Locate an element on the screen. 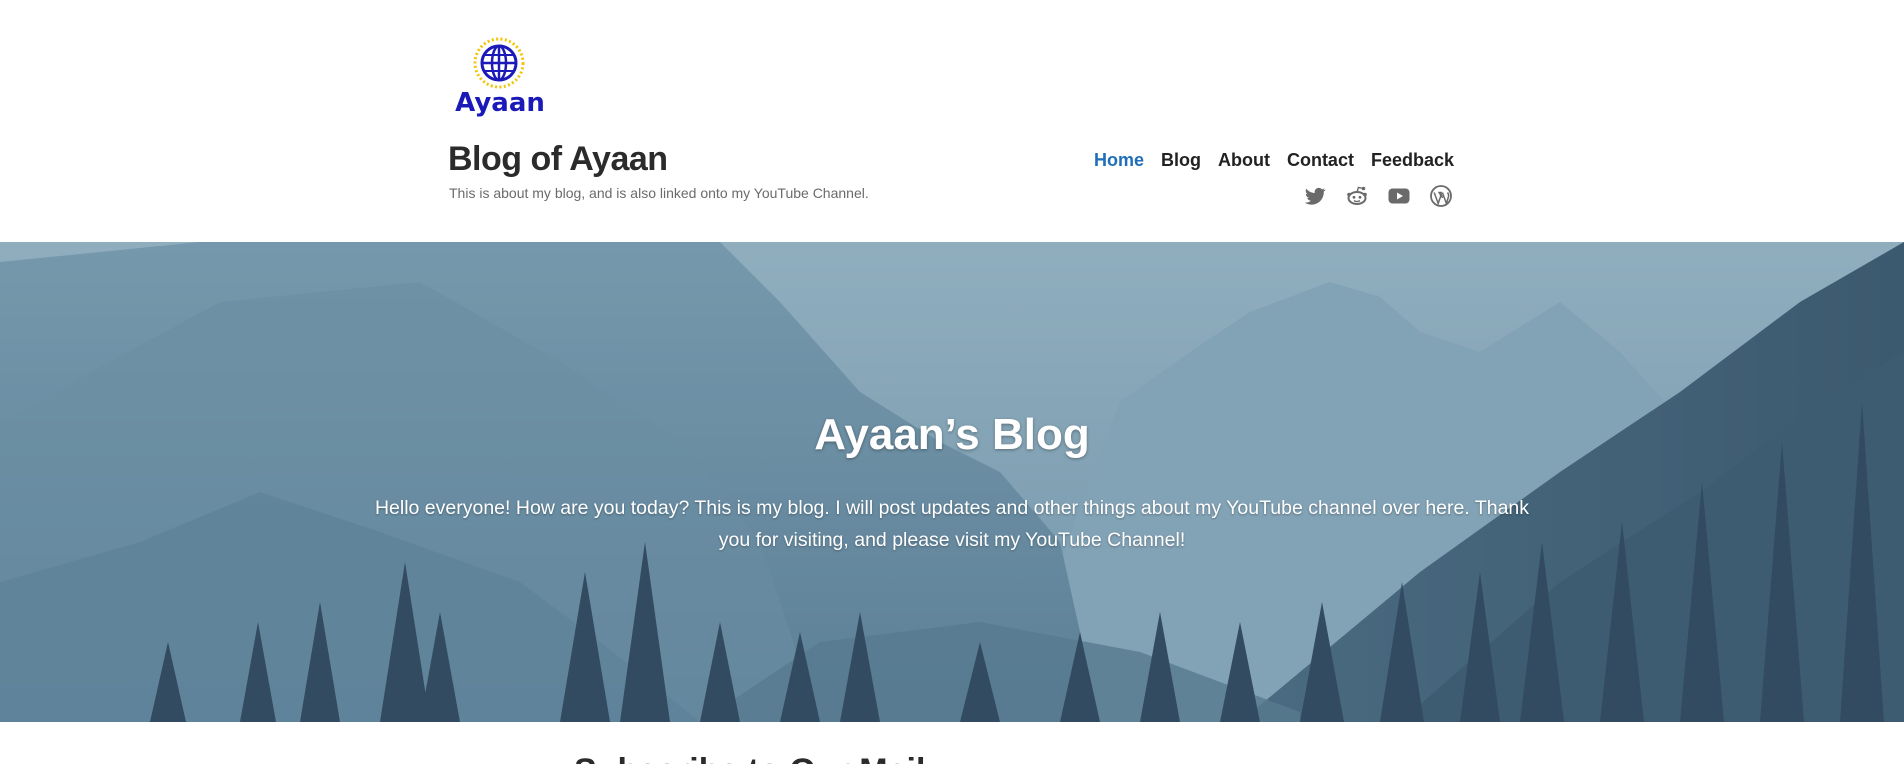 The image size is (1904, 764). nav-item-contact: Contact is located at coordinates (1320, 160).